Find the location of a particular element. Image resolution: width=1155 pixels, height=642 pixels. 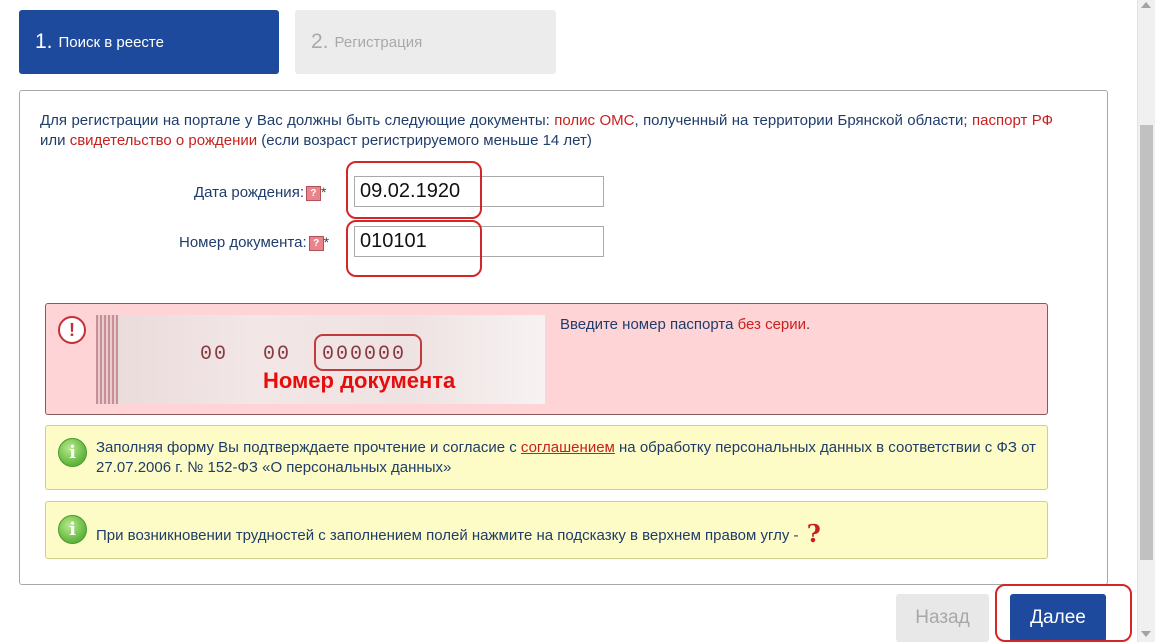

doc-number-label: Номер документа:? * is located at coordinates (254, 242).